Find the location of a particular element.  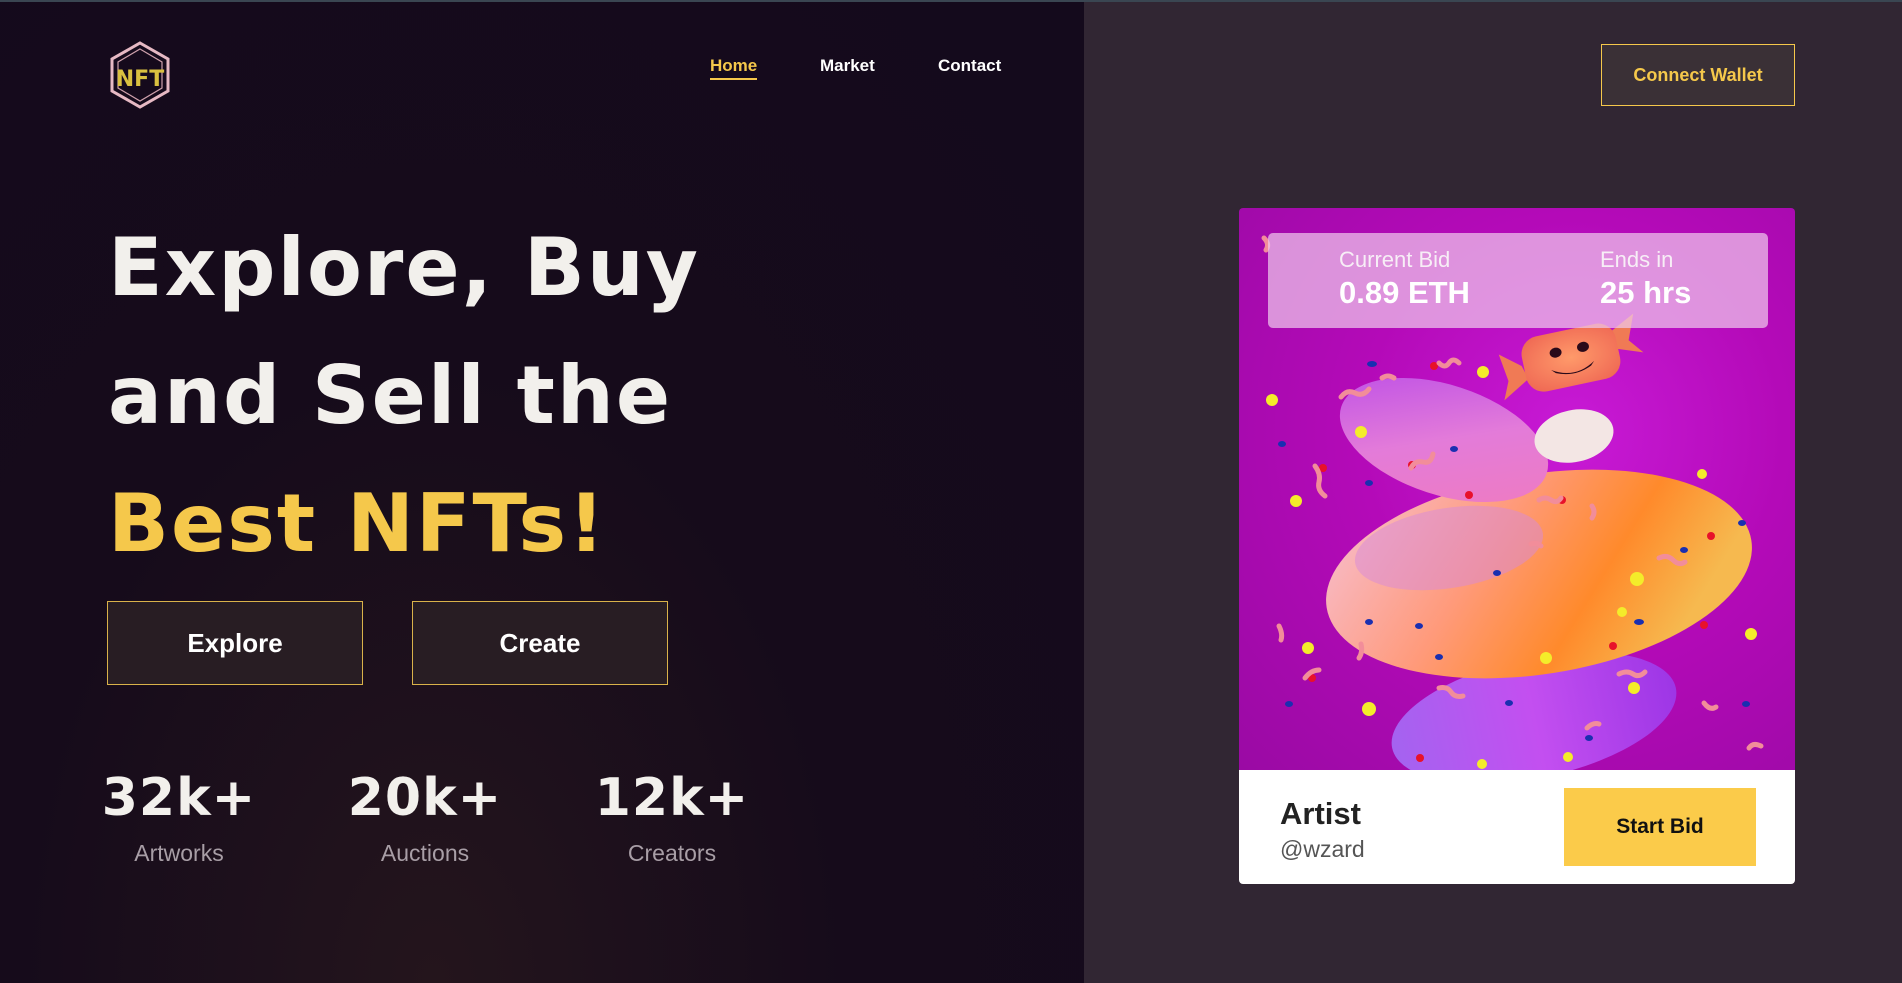

hero-title-line-1: Explore, Buy is located at coordinates (404, 267).